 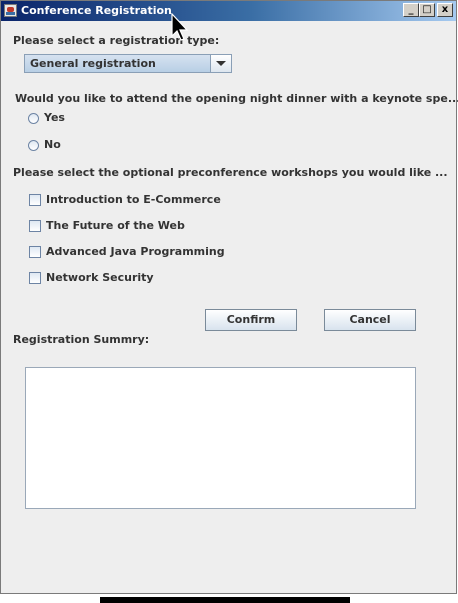 What do you see at coordinates (35, 278) in the screenshot?
I see `workshop-checkbox-network-security` at bounding box center [35, 278].